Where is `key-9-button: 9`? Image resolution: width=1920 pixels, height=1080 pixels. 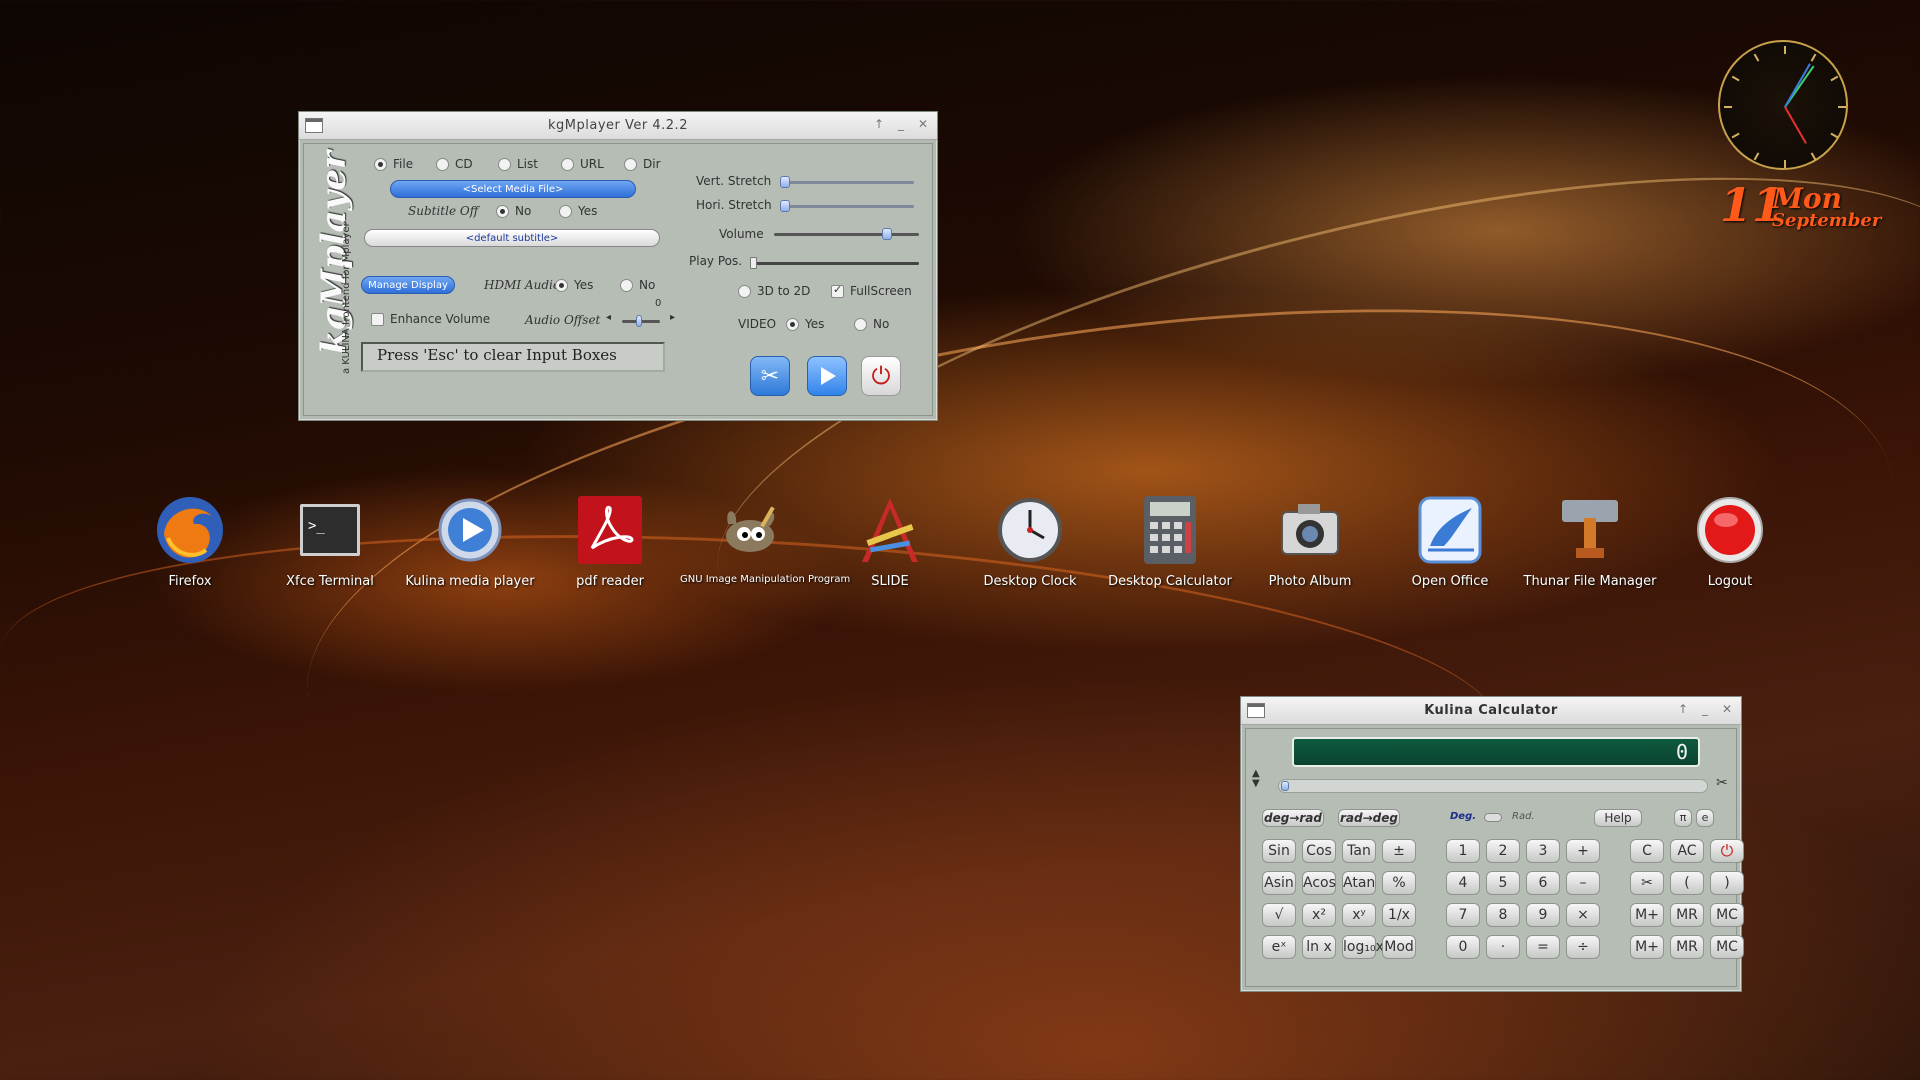 key-9-button: 9 is located at coordinates (1543, 915).